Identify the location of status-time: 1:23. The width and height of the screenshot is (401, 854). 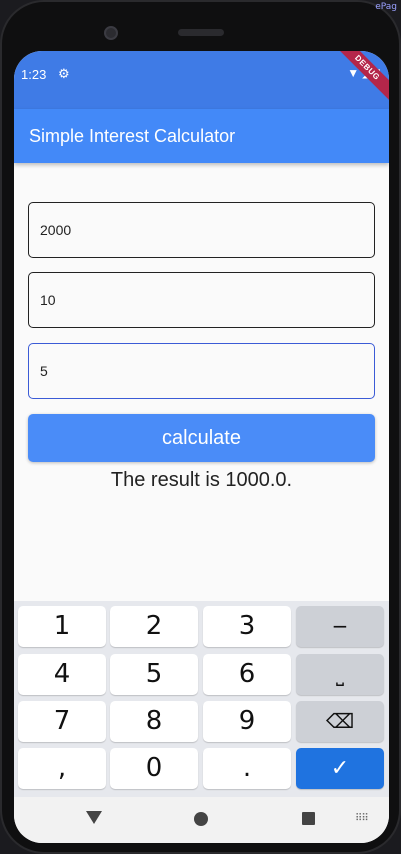
(34, 74).